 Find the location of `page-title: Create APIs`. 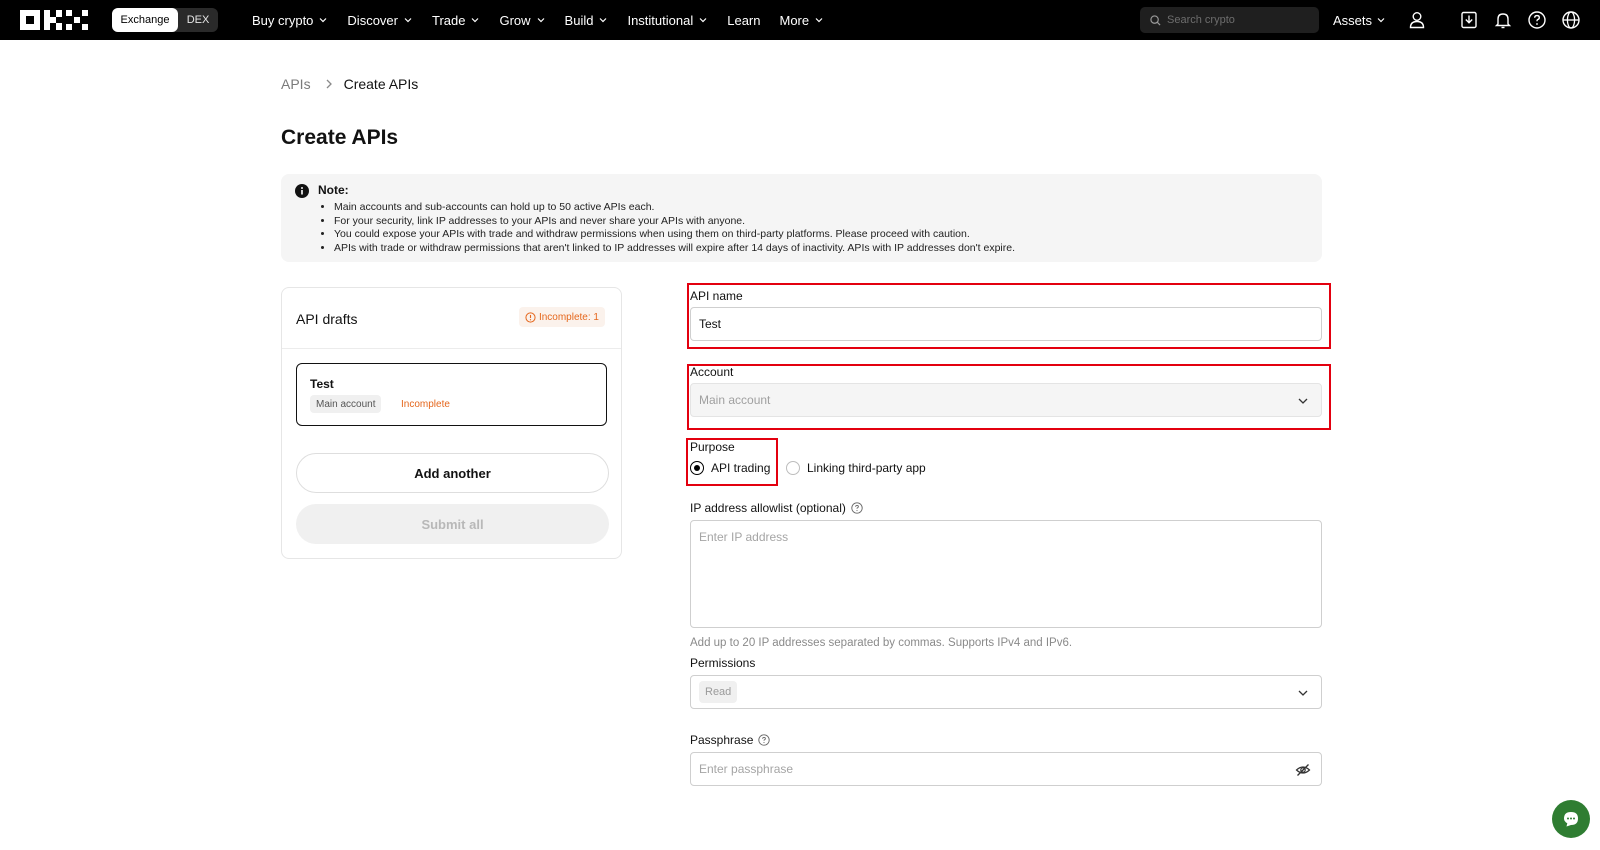

page-title: Create APIs is located at coordinates (340, 137).